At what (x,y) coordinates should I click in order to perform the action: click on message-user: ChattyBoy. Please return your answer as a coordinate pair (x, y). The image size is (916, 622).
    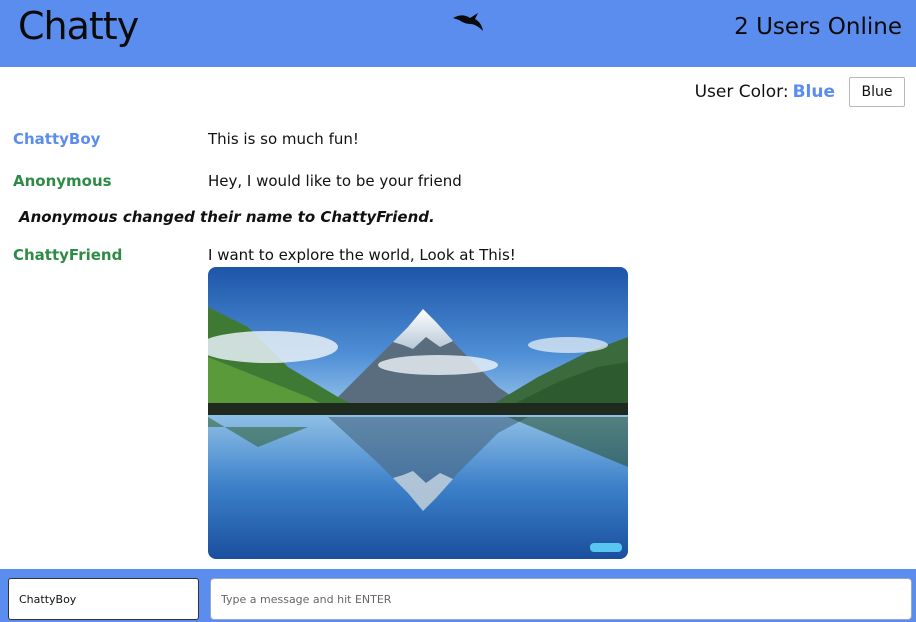
    Looking at the image, I should click on (57, 139).